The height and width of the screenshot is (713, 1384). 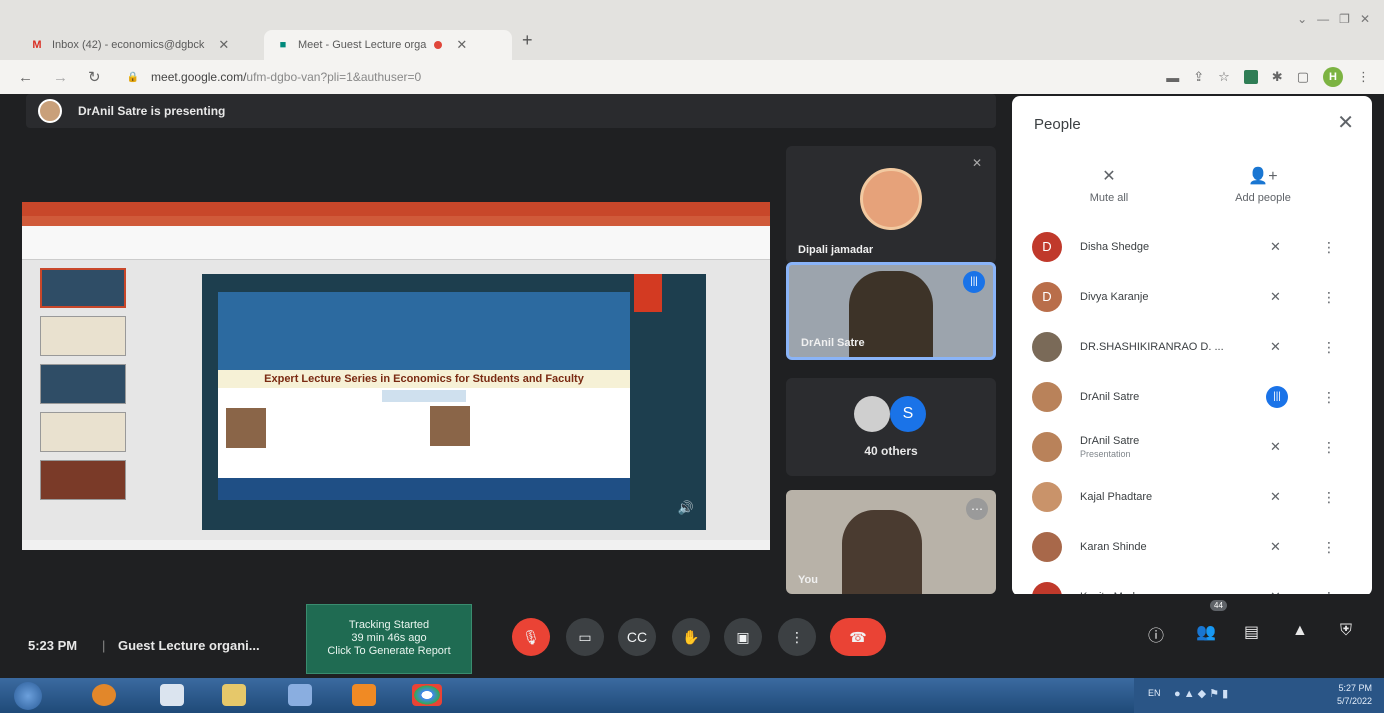 What do you see at coordinates (1250, 77) in the screenshot?
I see `extension-icon` at bounding box center [1250, 77].